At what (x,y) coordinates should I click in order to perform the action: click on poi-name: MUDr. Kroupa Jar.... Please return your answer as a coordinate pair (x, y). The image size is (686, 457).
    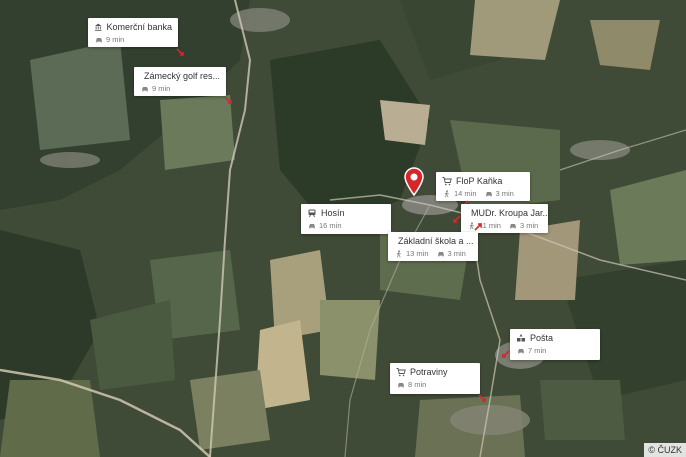
    Looking at the image, I should click on (511, 213).